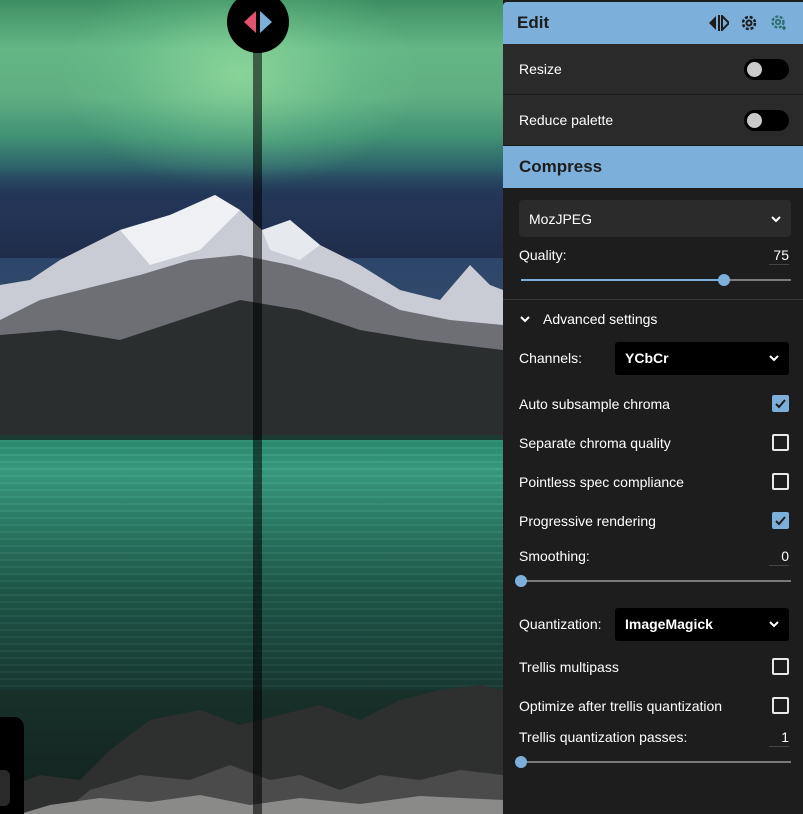 Image resolution: width=803 pixels, height=814 pixels. I want to click on trellis-passes-value: 1, so click(779, 738).